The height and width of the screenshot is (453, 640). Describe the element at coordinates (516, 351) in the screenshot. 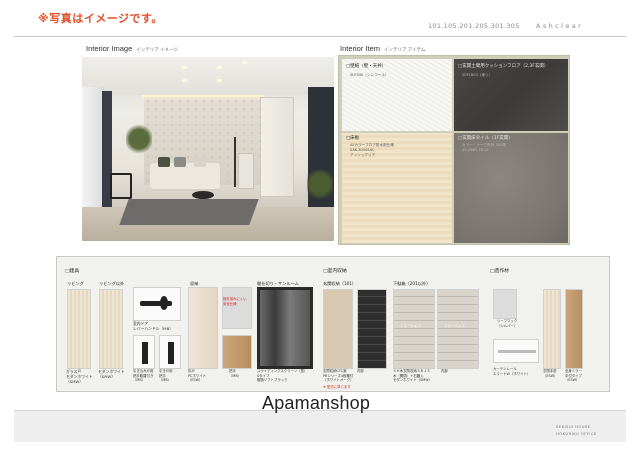

I see `curtain-rail-photo` at that location.